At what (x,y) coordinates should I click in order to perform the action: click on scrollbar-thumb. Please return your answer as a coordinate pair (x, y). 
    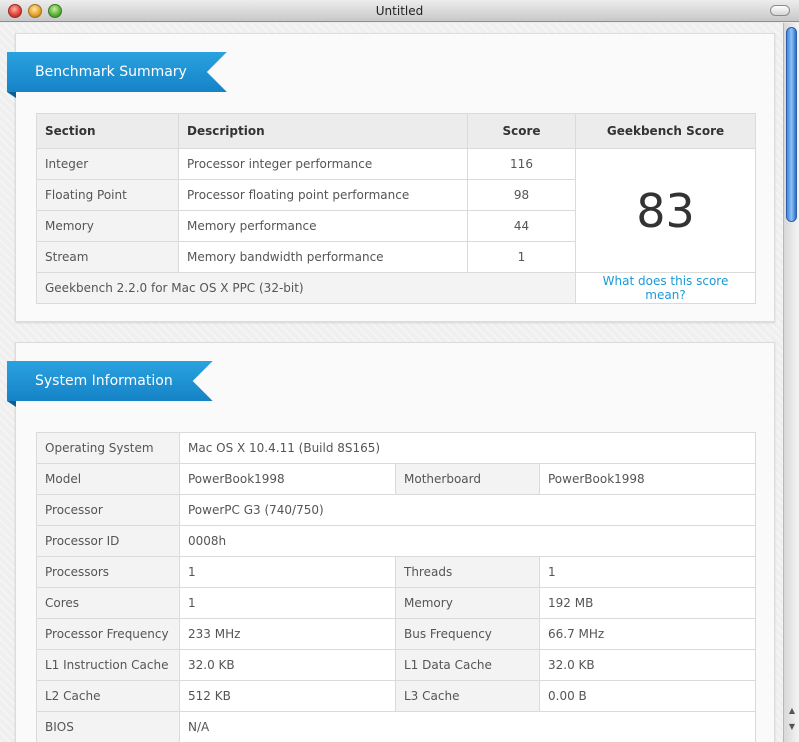
    Looking at the image, I should click on (791, 124).